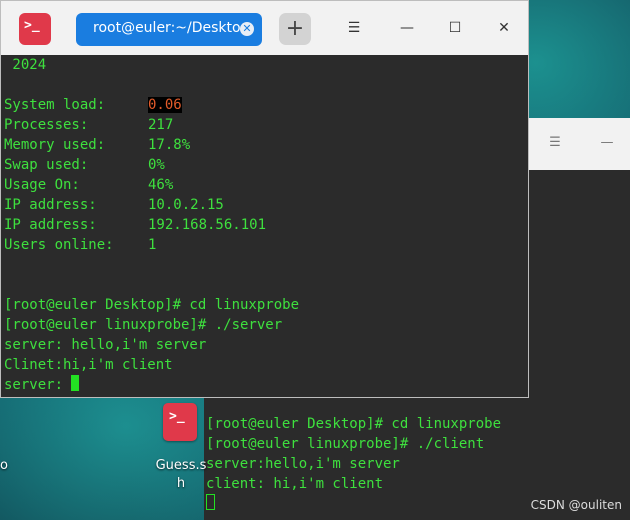 This screenshot has height=520, width=630. What do you see at coordinates (353, 504) in the screenshot?
I see `client-prompt-line` at bounding box center [353, 504].